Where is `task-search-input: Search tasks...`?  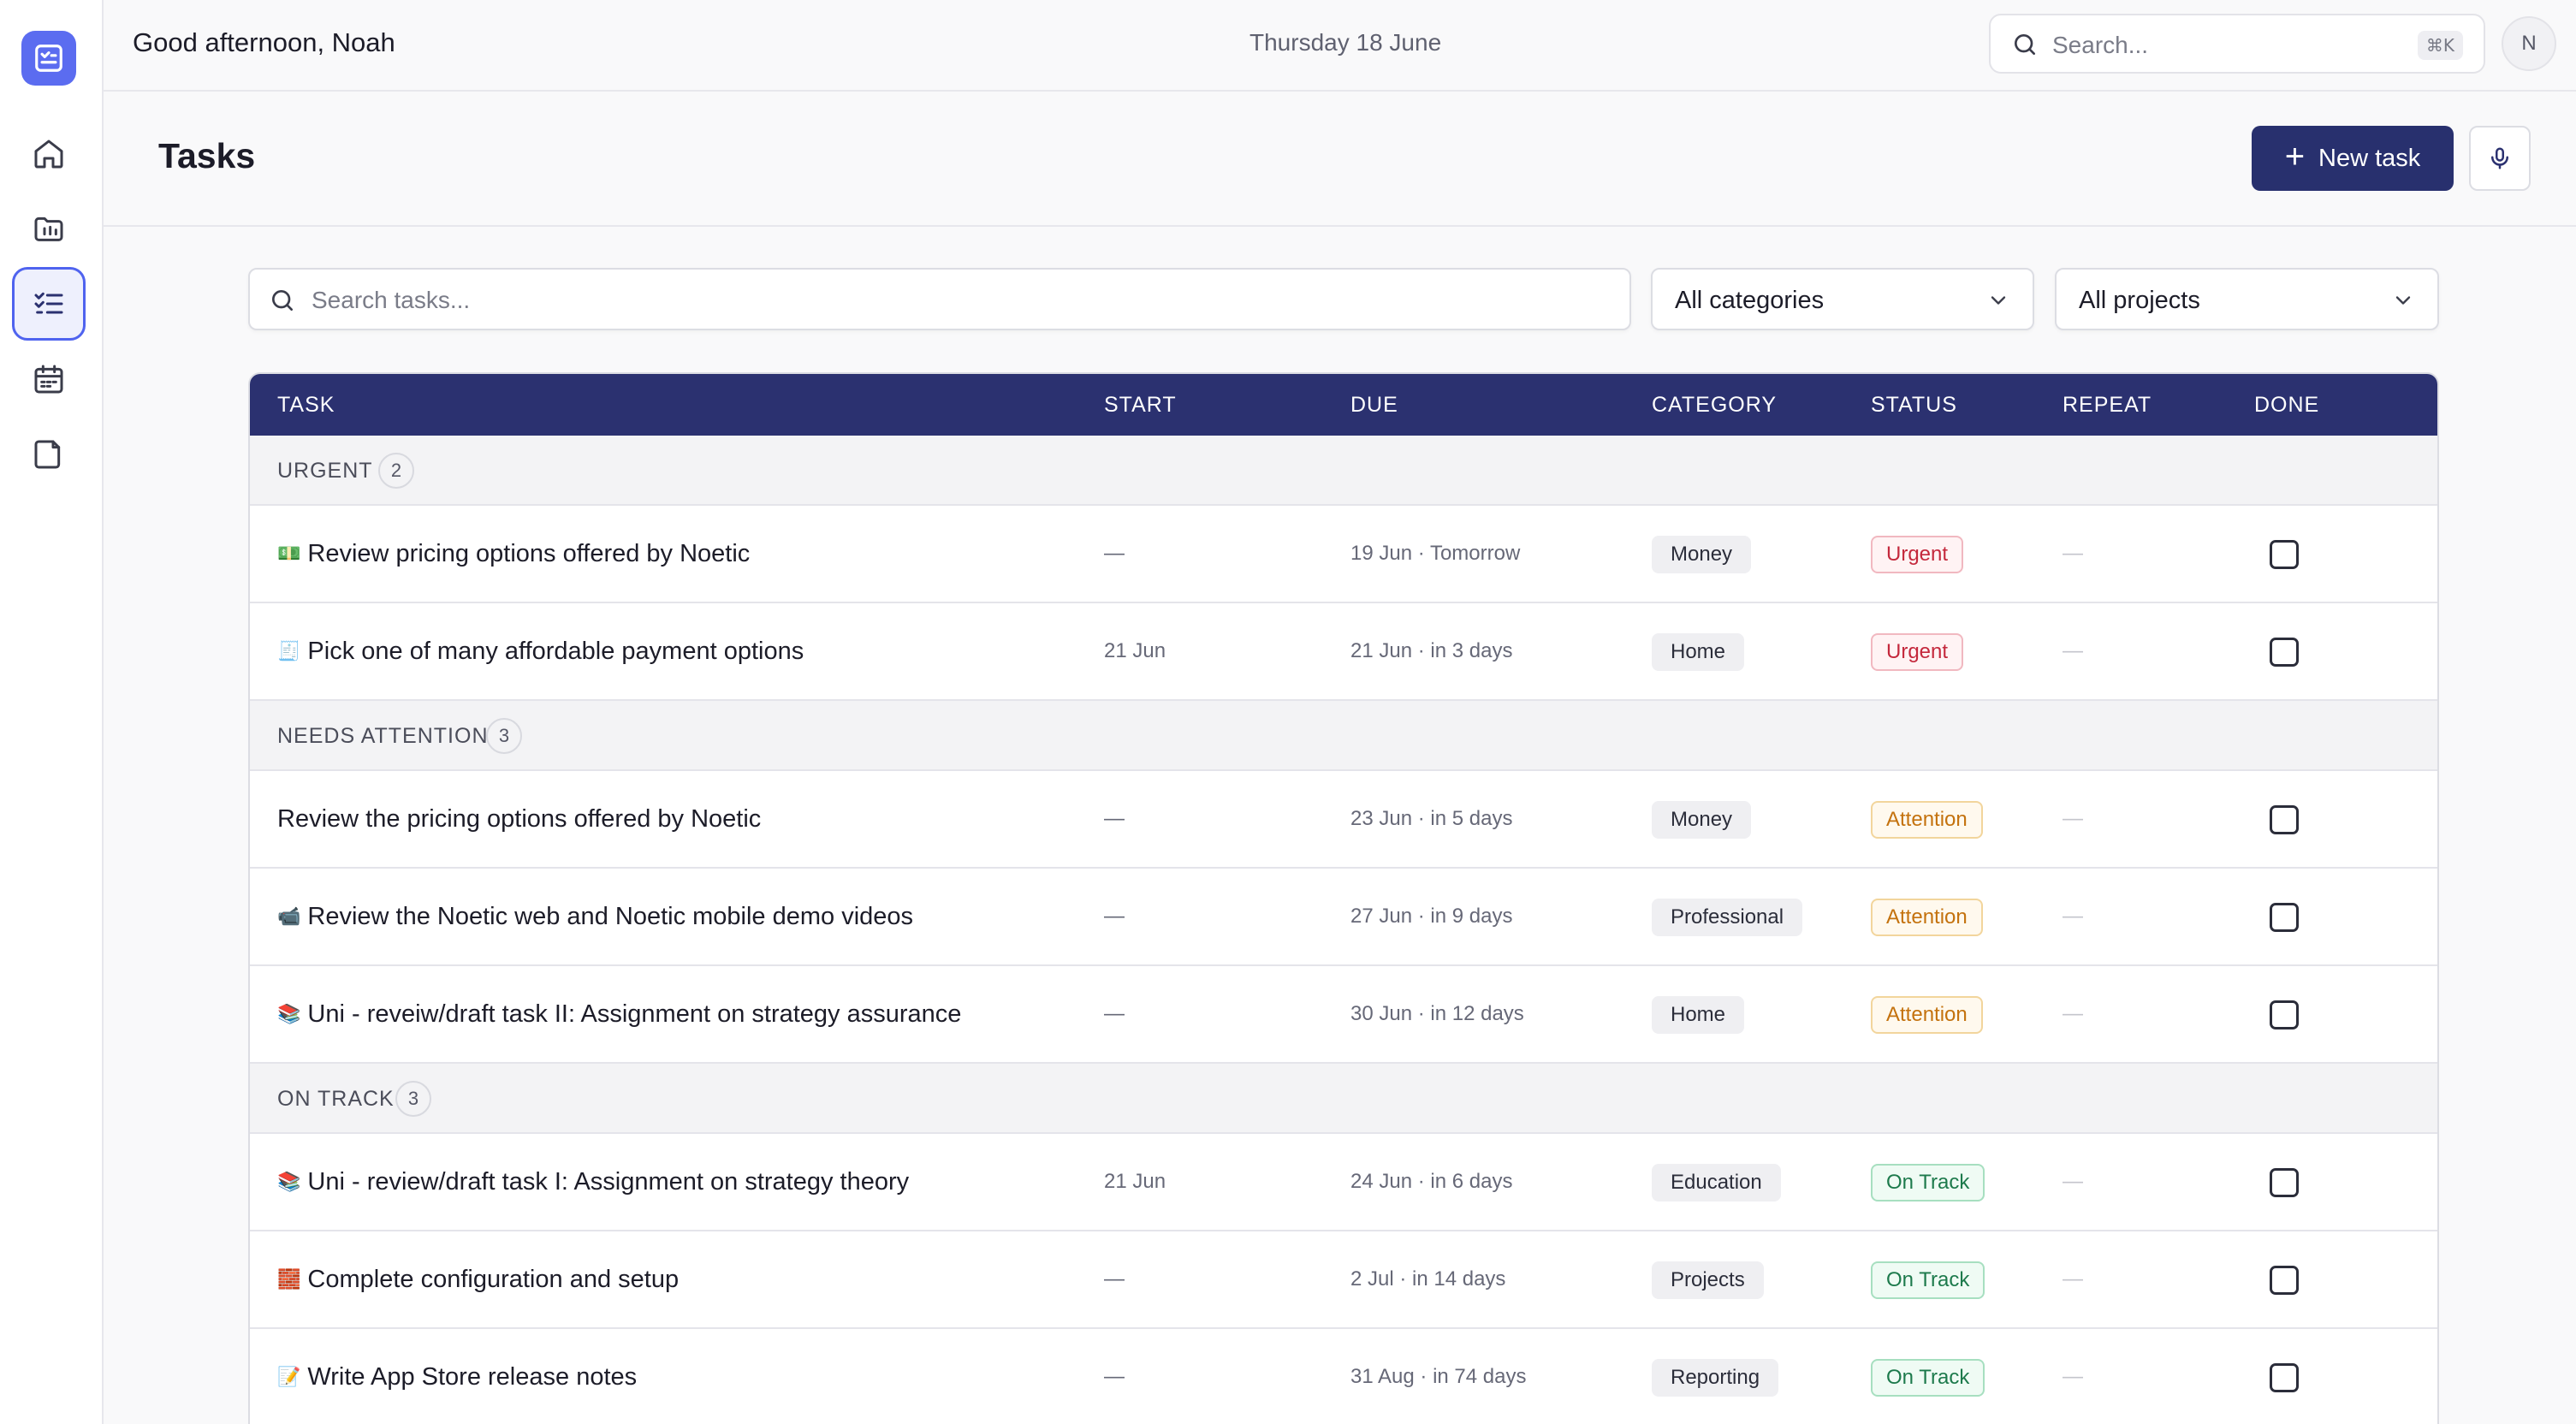
task-search-input: Search tasks... is located at coordinates (939, 299).